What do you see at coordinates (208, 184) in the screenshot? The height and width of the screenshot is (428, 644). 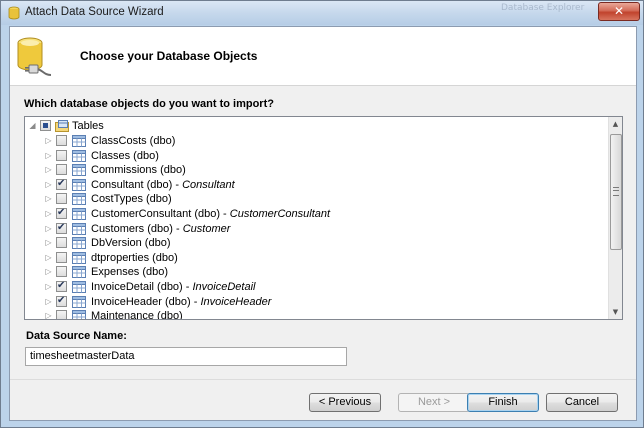 I see `table-alias: Consultant` at bounding box center [208, 184].